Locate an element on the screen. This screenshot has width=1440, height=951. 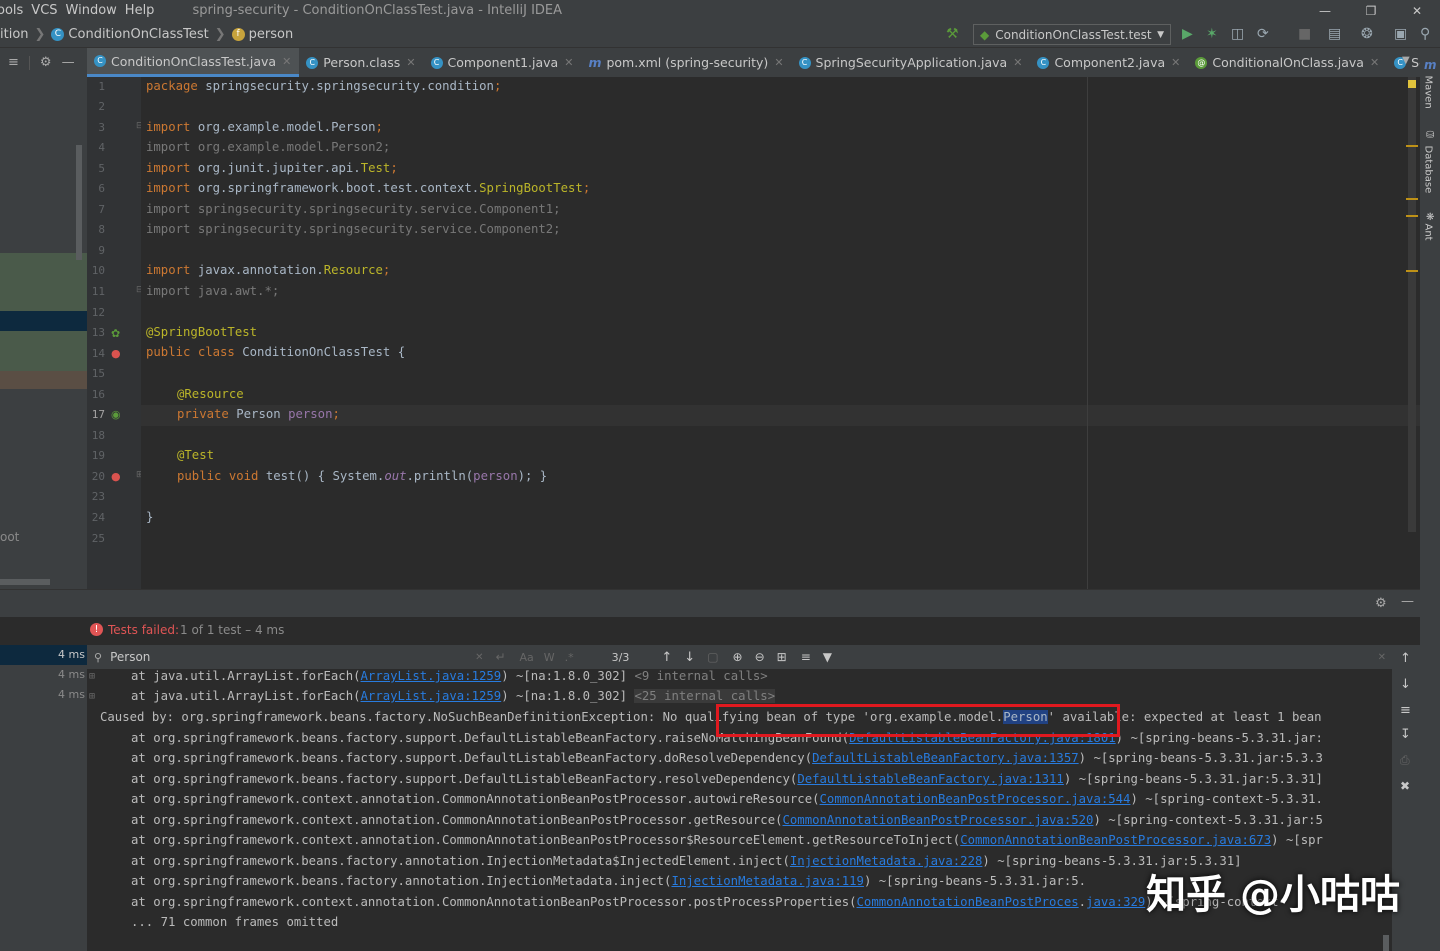
minimize-icon: — is located at coordinates (1325, 11).